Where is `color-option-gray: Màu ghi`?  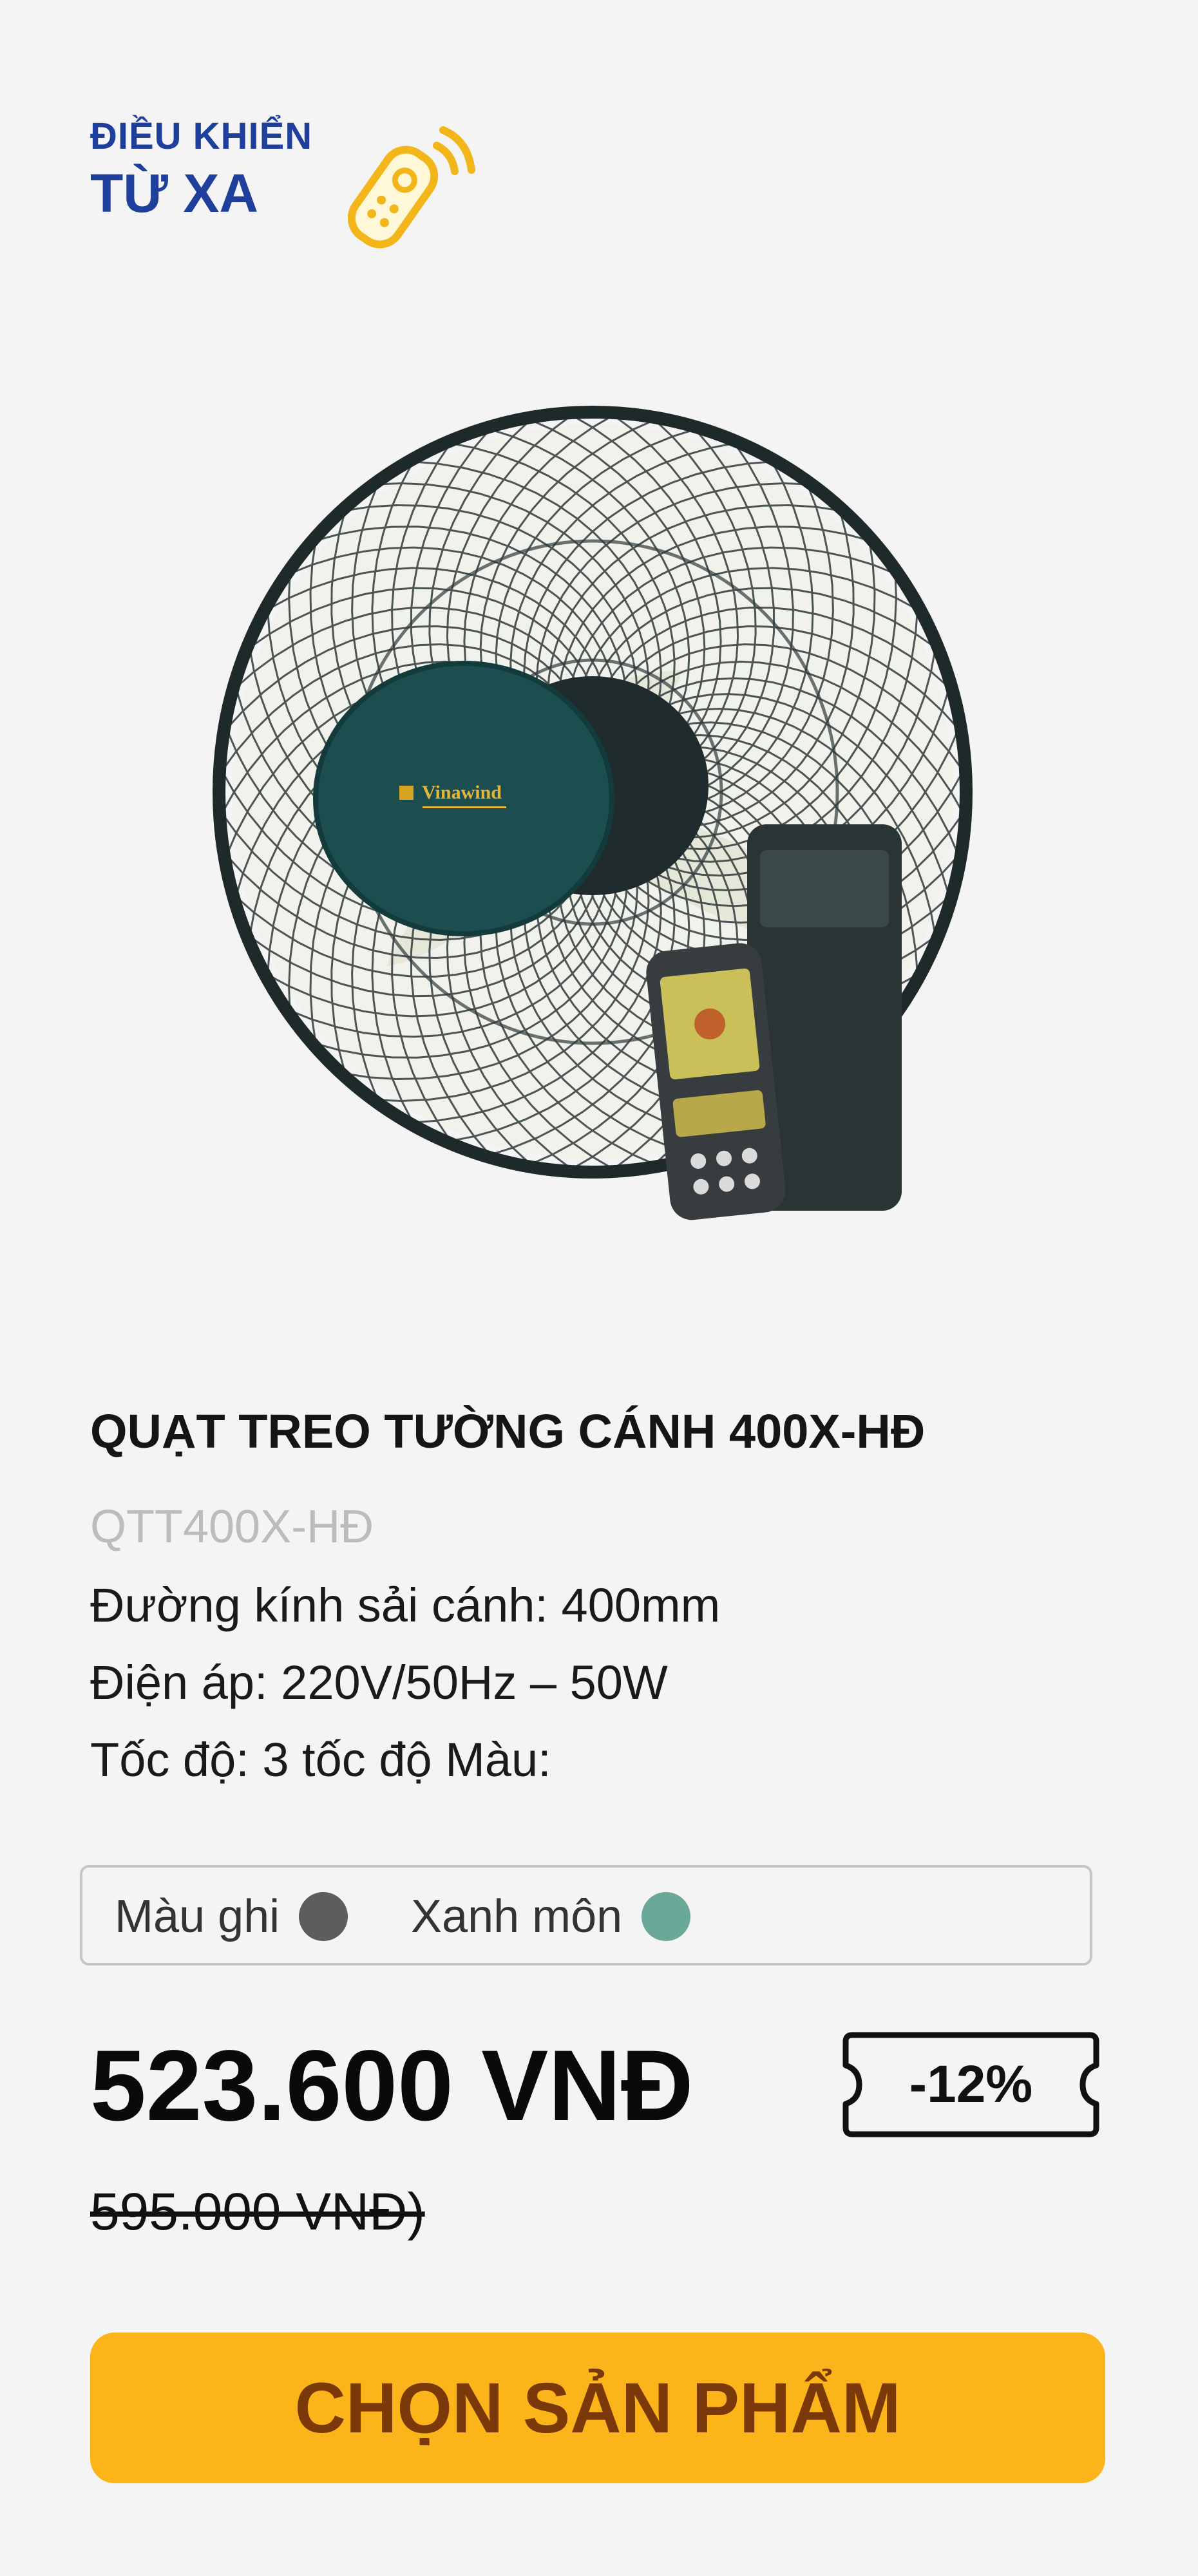 color-option-gray: Màu ghi is located at coordinates (231, 1917).